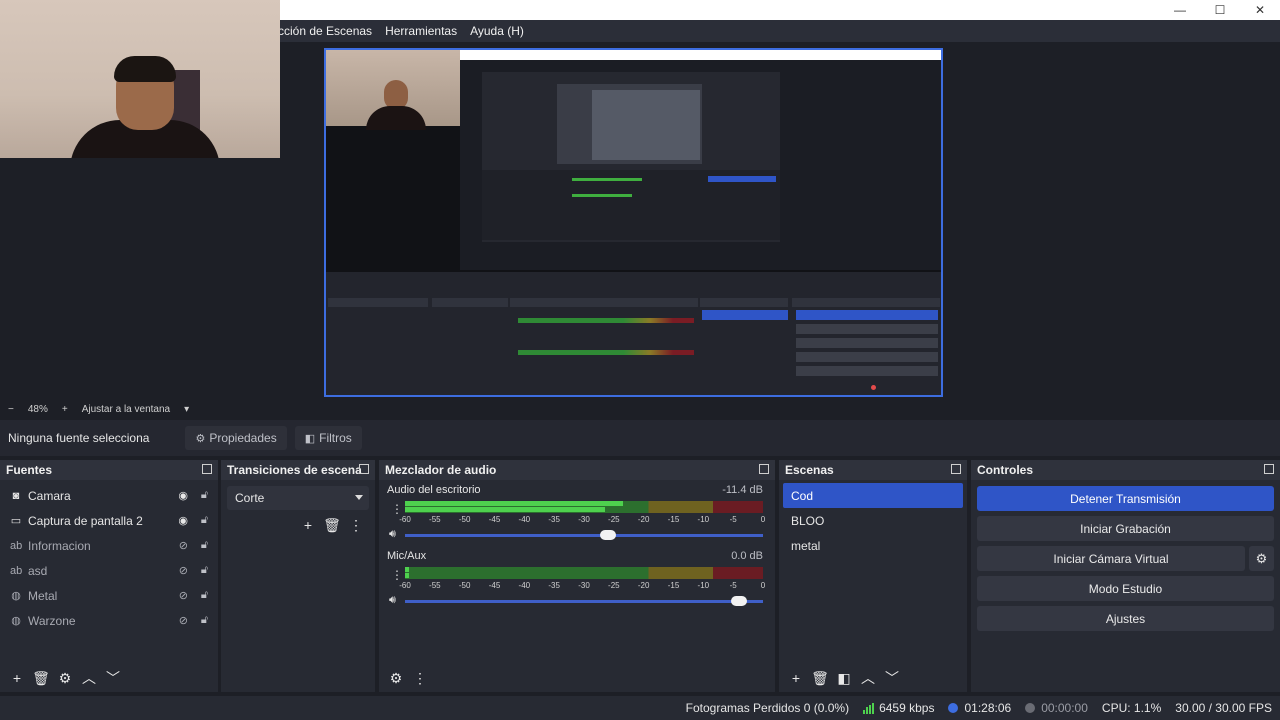 The height and width of the screenshot is (720, 1280). I want to click on scene-item-metal: metal, so click(873, 545).